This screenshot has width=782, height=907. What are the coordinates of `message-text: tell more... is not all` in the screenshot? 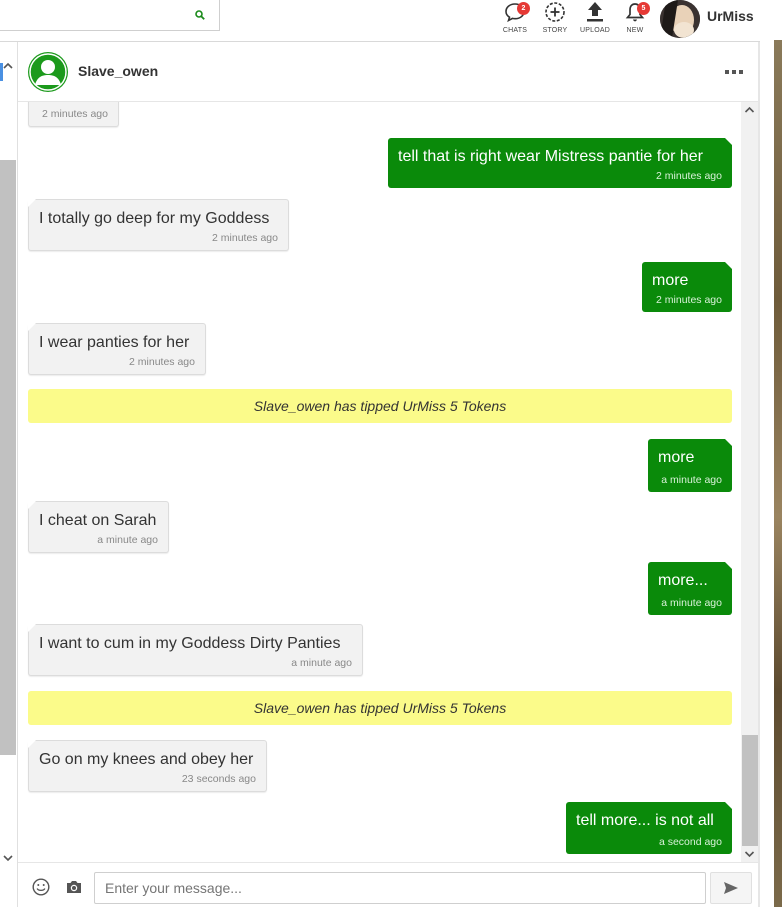 It's located at (645, 820).